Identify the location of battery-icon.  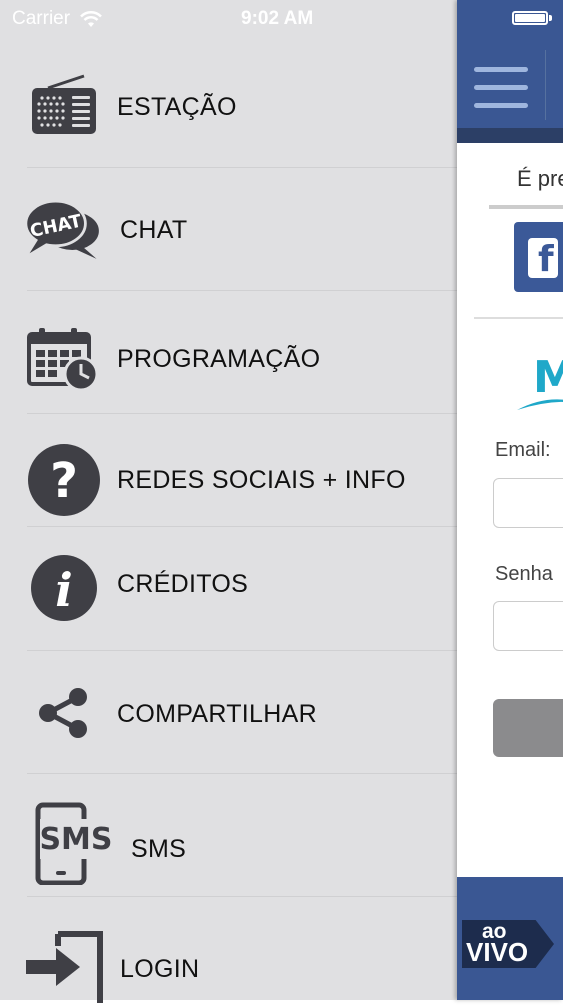
(530, 18).